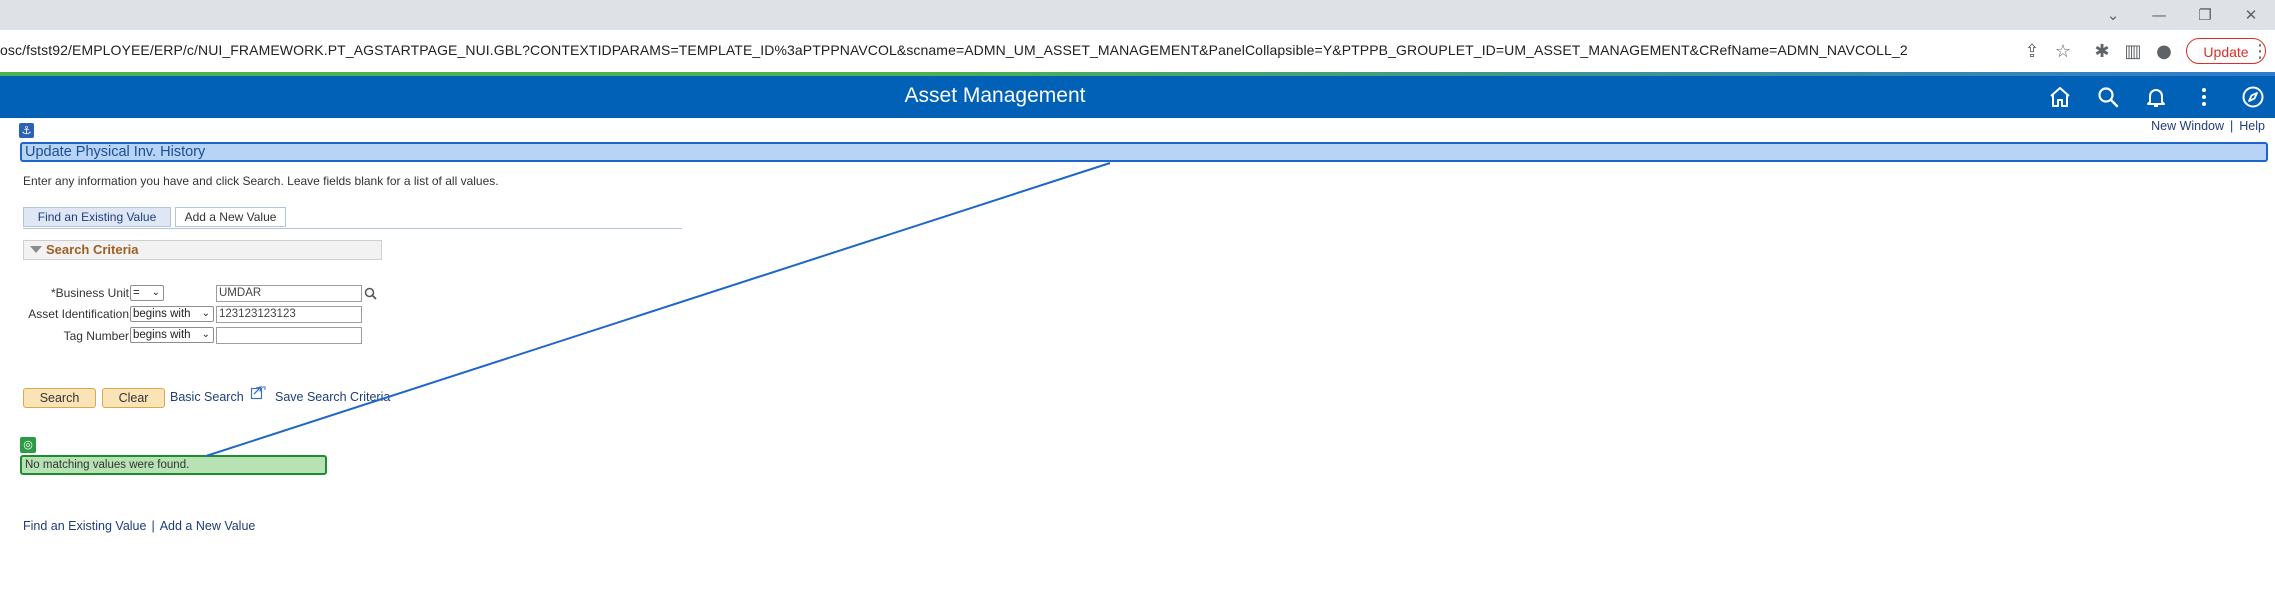 Image resolution: width=2275 pixels, height=606 pixels. Describe the element at coordinates (78, 314) in the screenshot. I see `asset-identification-label: Asset Identification` at that location.